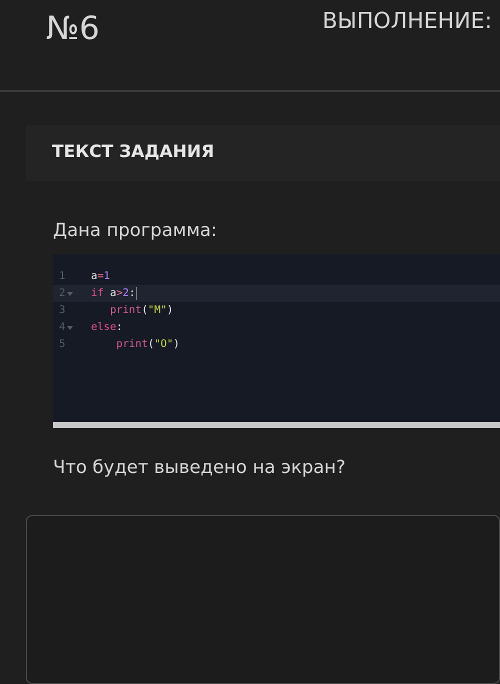 Image resolution: width=500 pixels, height=684 pixels. I want to click on code-line: print("M"), so click(141, 310).